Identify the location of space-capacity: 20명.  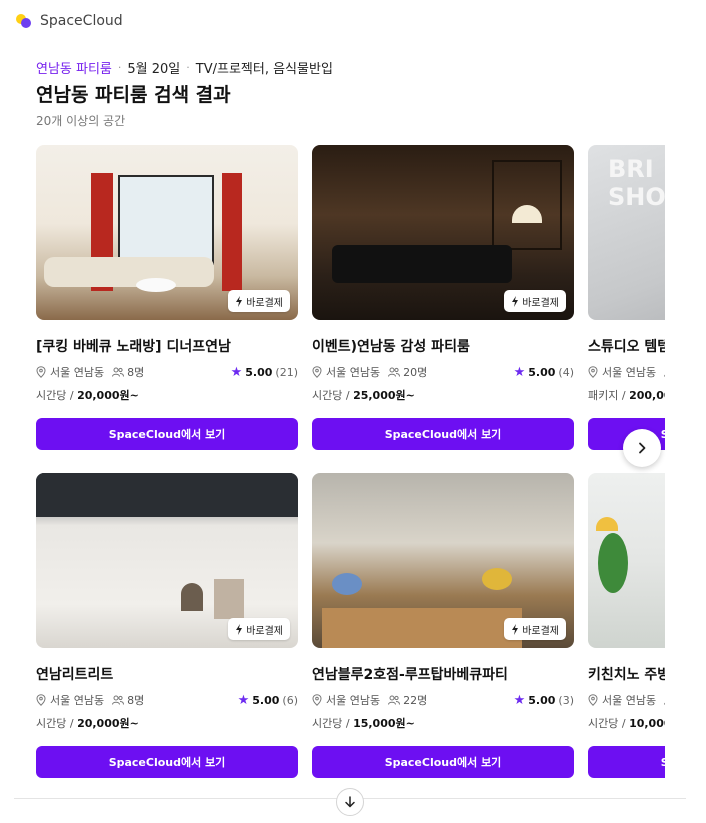
(415, 372).